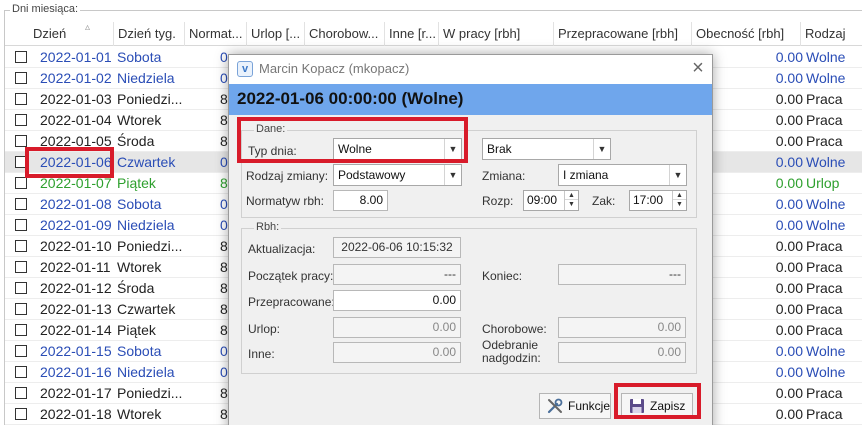 This screenshot has height=425, width=862. I want to click on typ-dnia-label: Typ dnia:, so click(272, 151).